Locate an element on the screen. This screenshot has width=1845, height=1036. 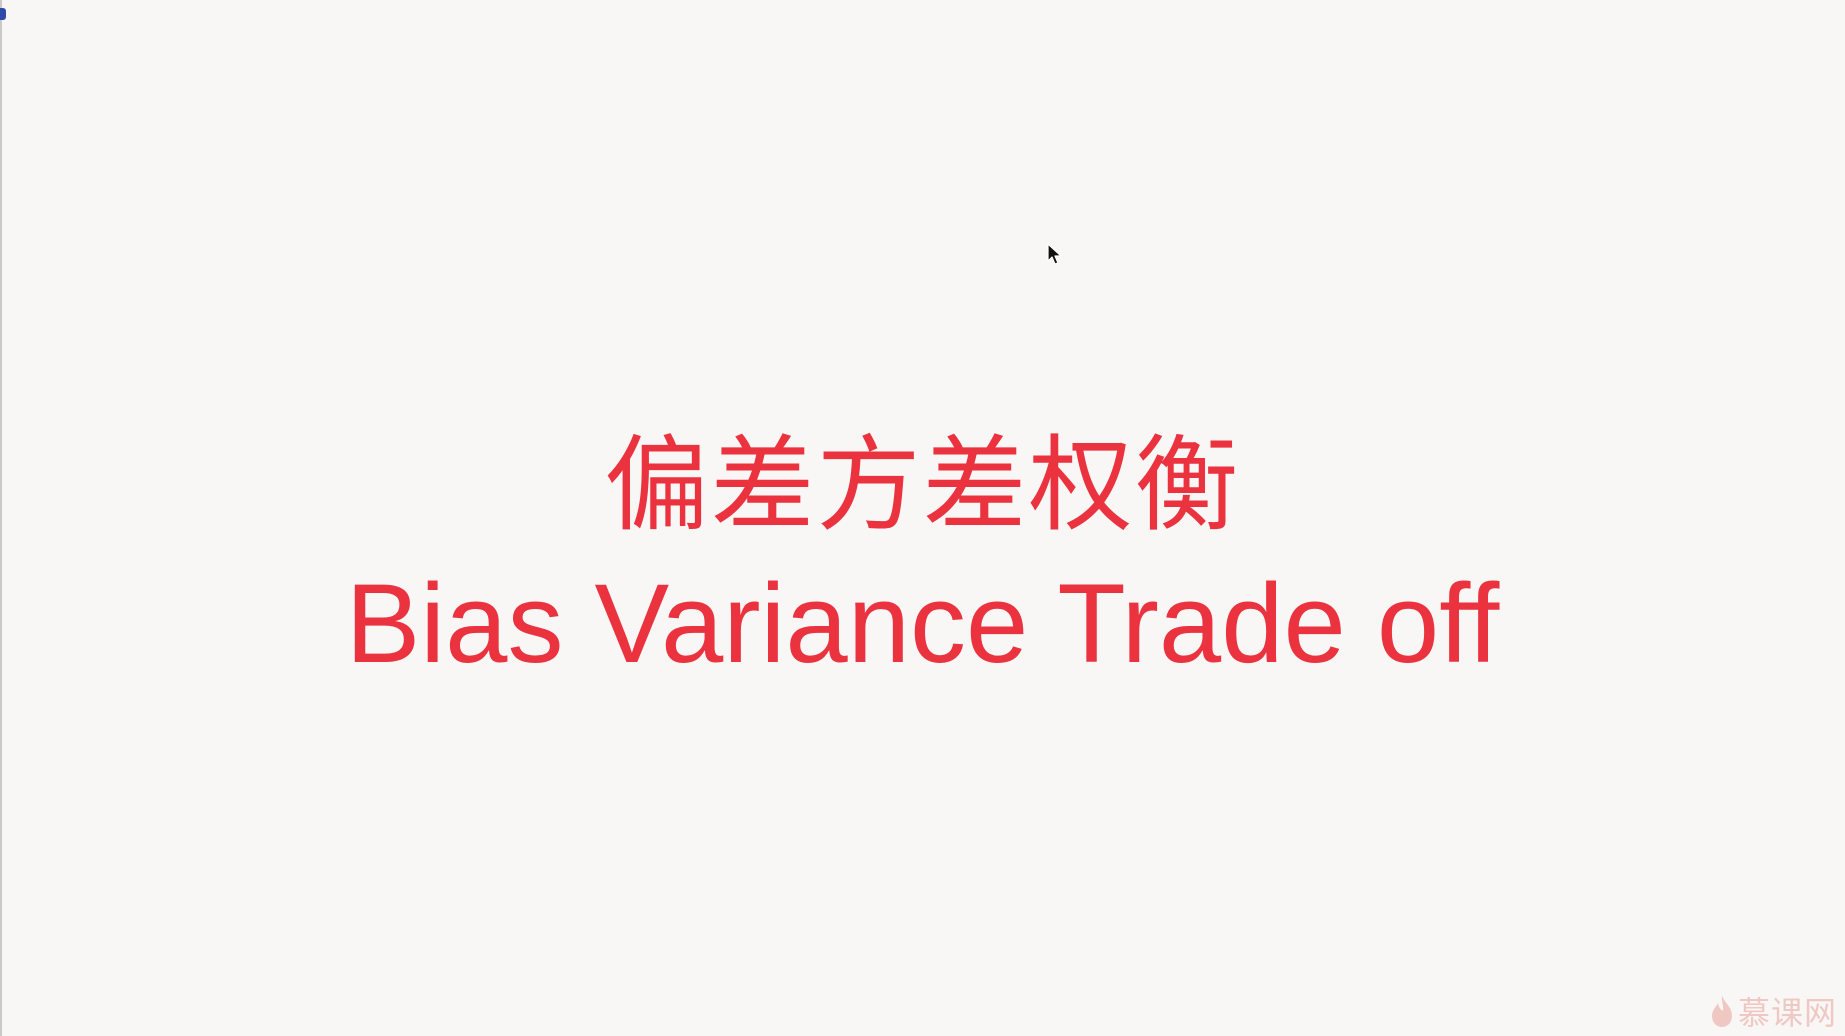
flame-icon is located at coordinates (1721, 1011).